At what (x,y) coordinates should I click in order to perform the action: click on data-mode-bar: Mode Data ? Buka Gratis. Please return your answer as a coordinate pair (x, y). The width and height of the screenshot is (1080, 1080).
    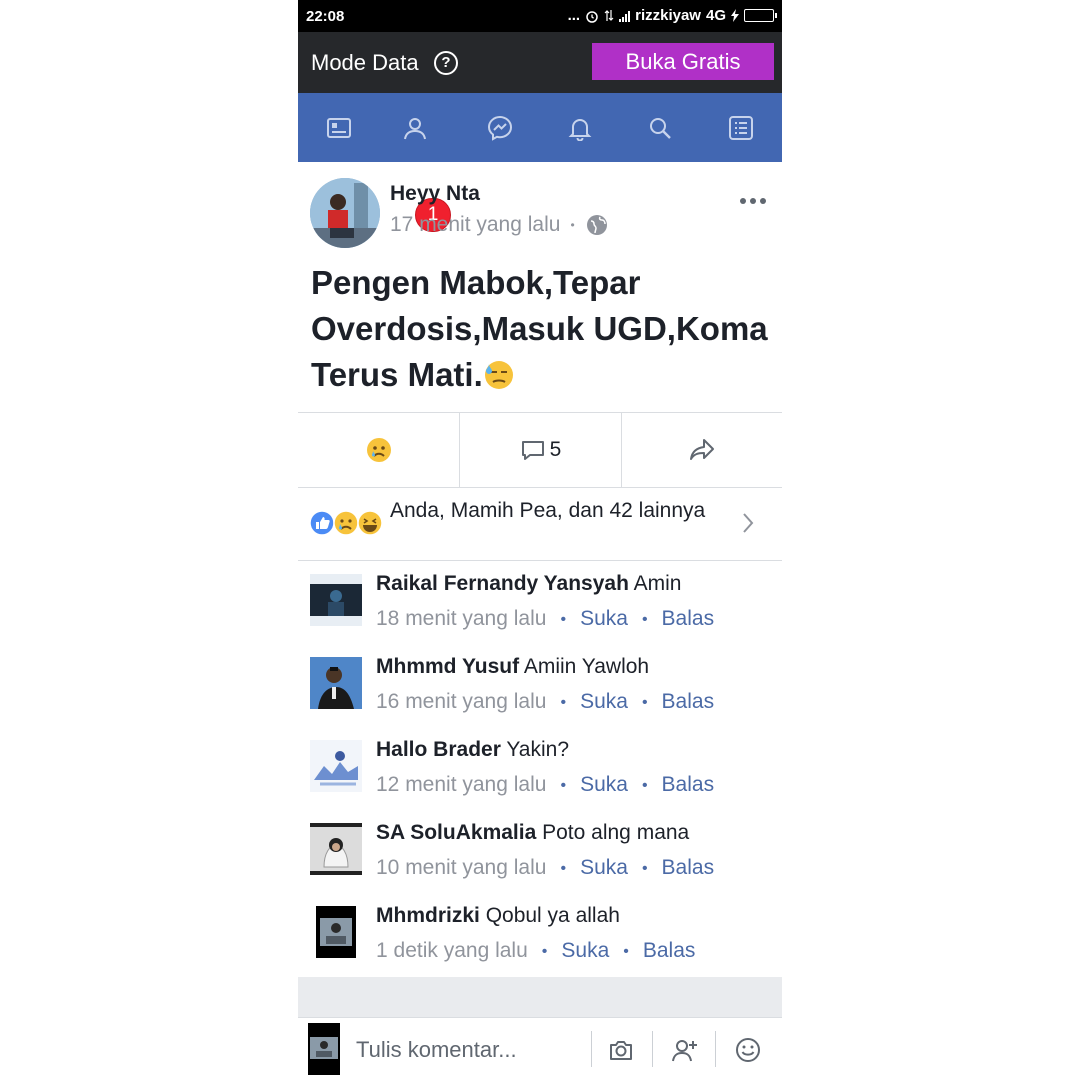
    Looking at the image, I should click on (540, 62).